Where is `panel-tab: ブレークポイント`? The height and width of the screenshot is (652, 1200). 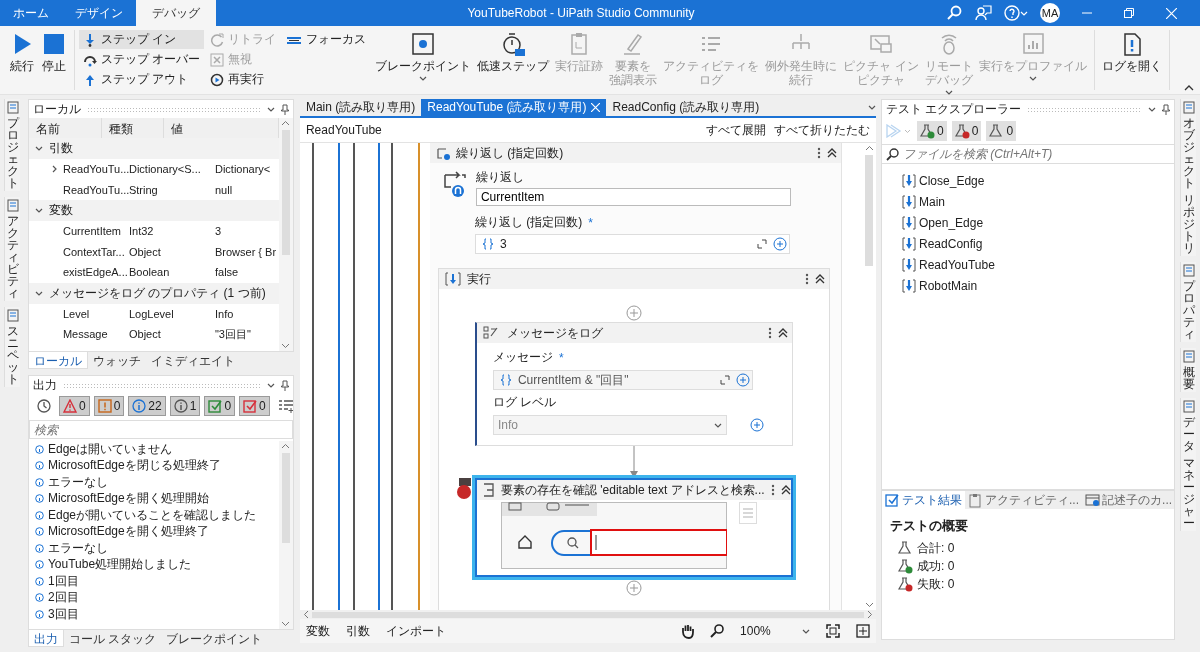 panel-tab: ブレークポイント is located at coordinates (214, 638).